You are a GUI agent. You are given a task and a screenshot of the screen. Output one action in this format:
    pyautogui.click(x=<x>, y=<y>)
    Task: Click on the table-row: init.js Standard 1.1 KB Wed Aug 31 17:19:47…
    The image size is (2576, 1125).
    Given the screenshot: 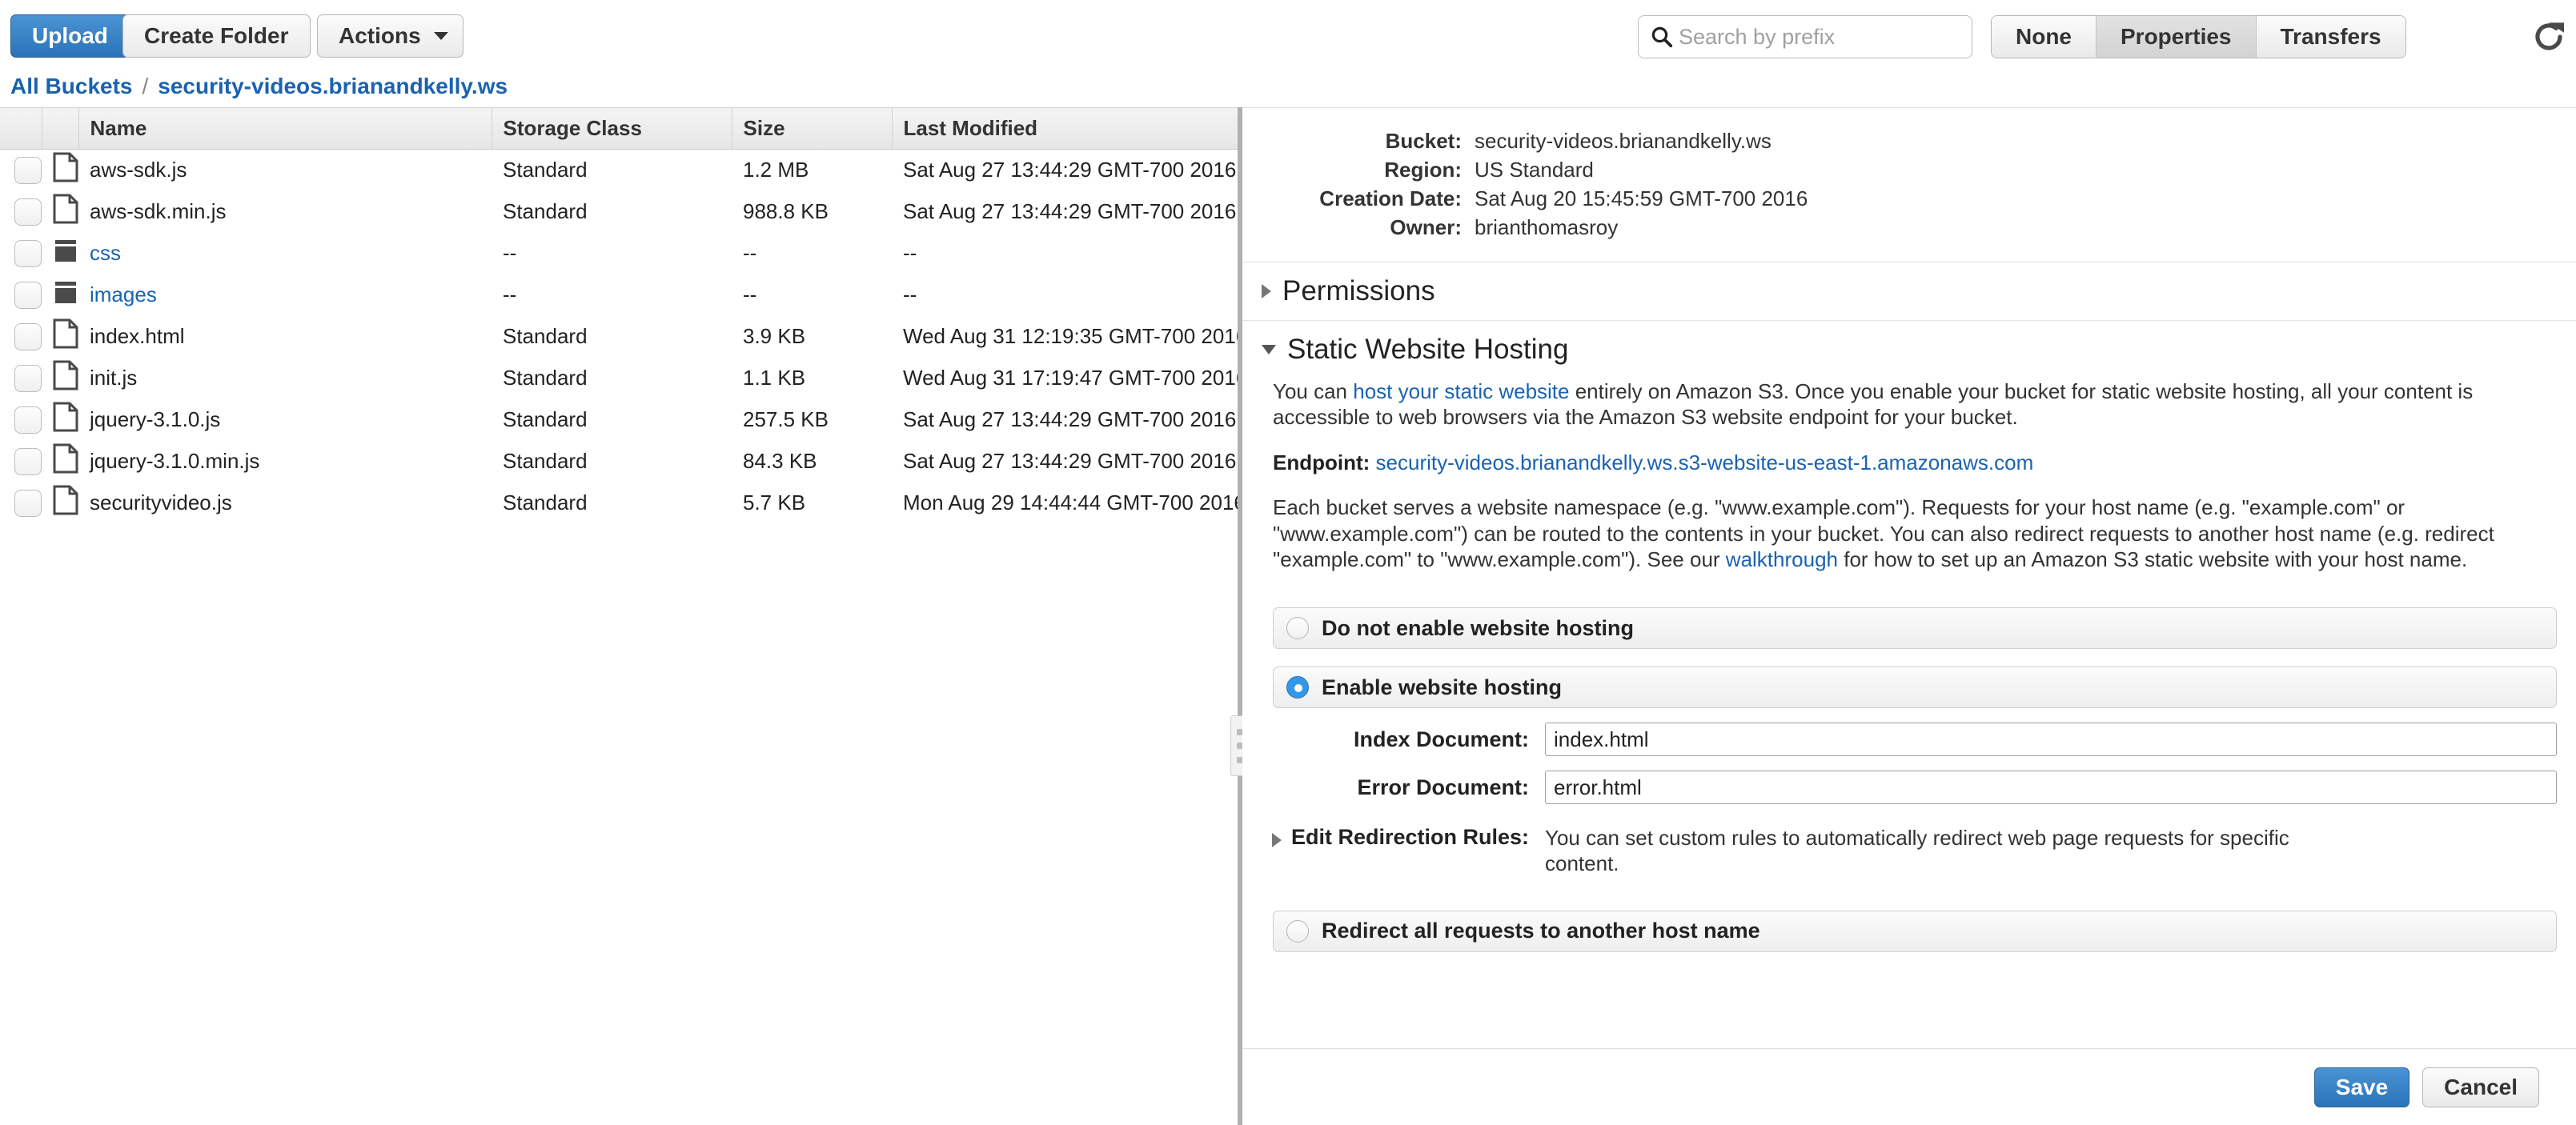 What is the action you would take?
    pyautogui.click(x=619, y=378)
    